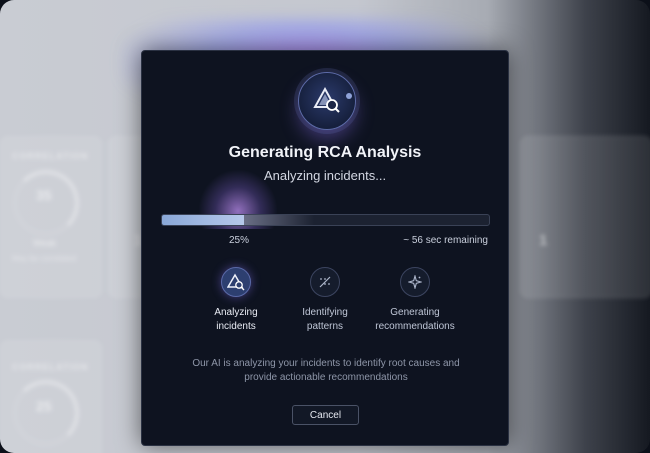  I want to click on bg-gauge-value: 25, so click(44, 406).